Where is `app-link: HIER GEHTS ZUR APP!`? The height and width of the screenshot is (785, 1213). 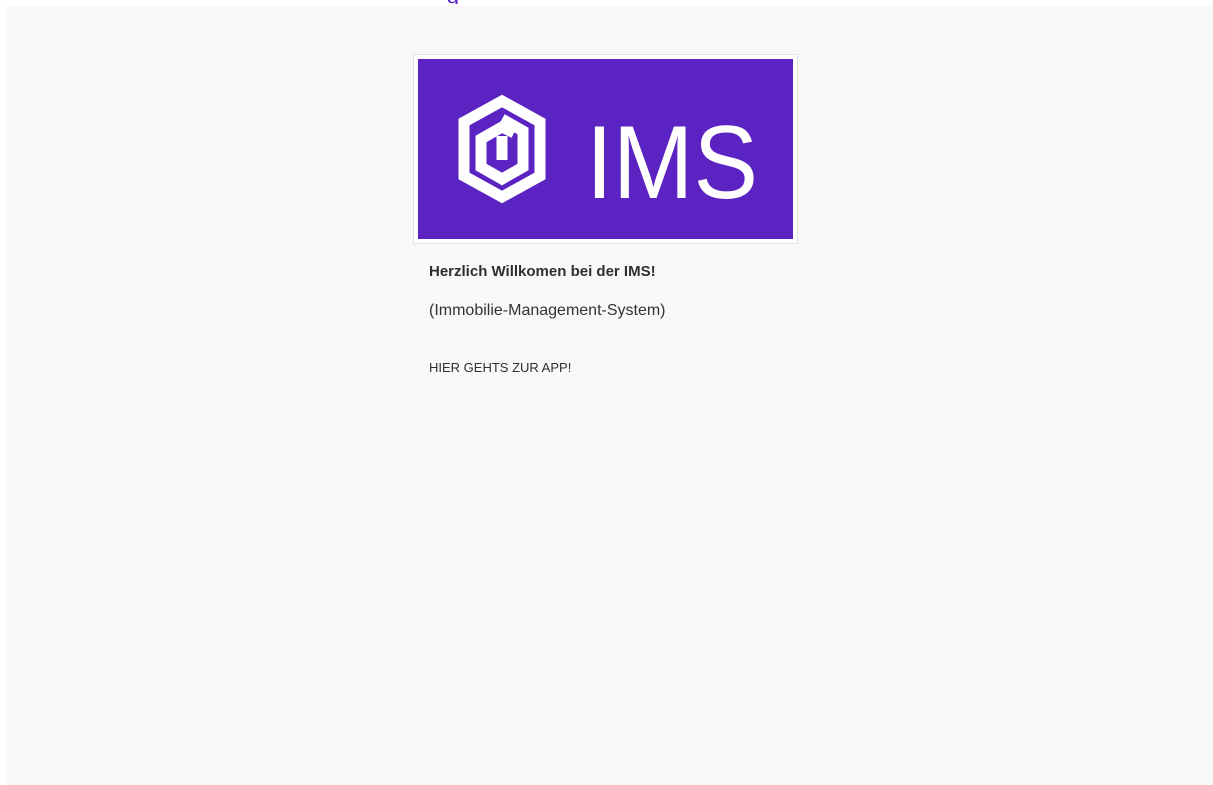 app-link: HIER GEHTS ZUR APP! is located at coordinates (500, 367).